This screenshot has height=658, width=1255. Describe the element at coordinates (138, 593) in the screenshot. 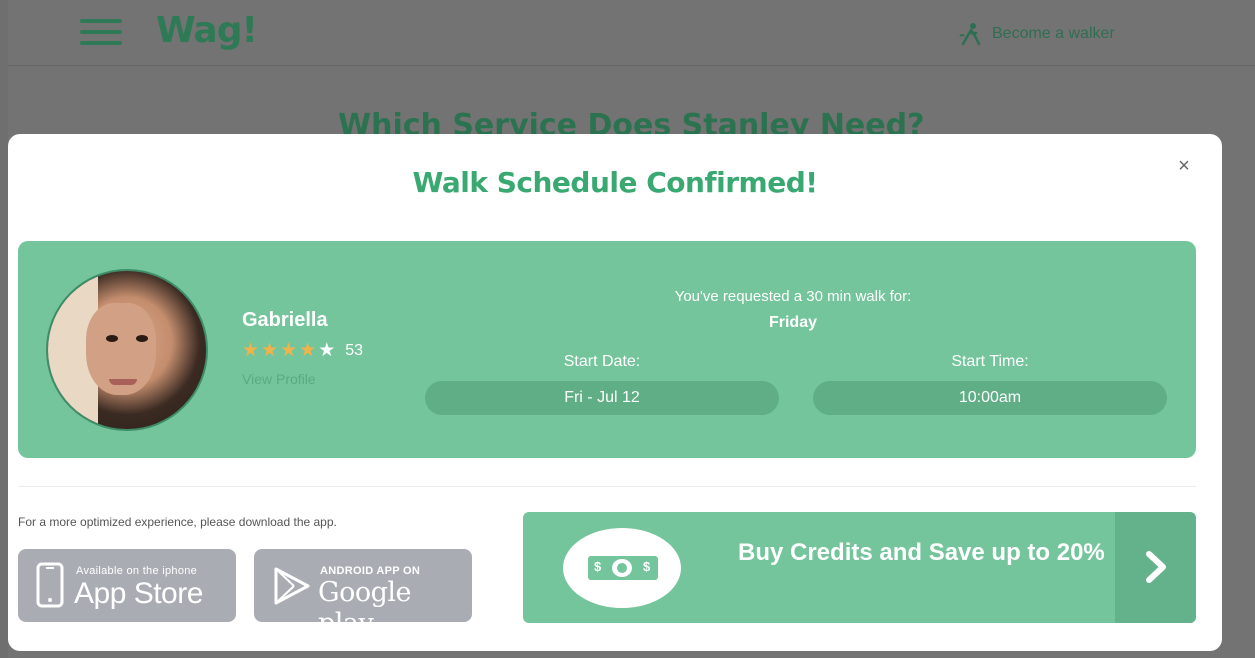

I see `app-store-big-text: App Store` at that location.